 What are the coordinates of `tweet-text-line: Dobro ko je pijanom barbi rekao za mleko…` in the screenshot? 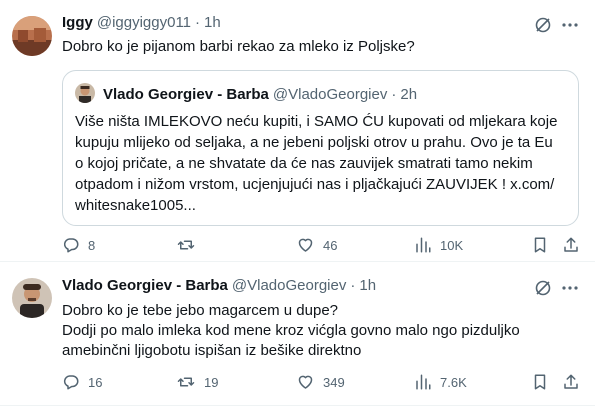 It's located at (238, 46).